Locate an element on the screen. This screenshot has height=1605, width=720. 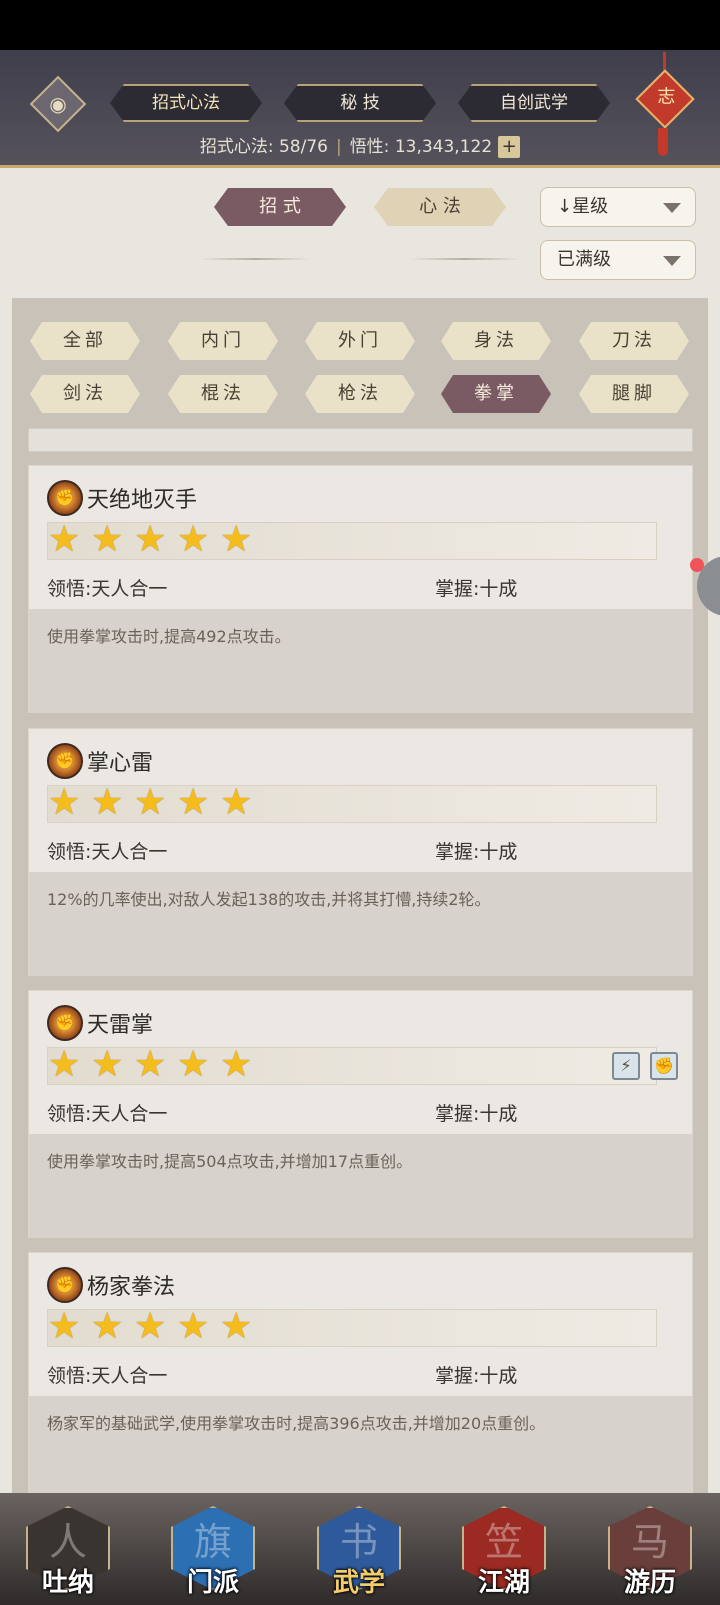
add-insight-button: + is located at coordinates (509, 147).